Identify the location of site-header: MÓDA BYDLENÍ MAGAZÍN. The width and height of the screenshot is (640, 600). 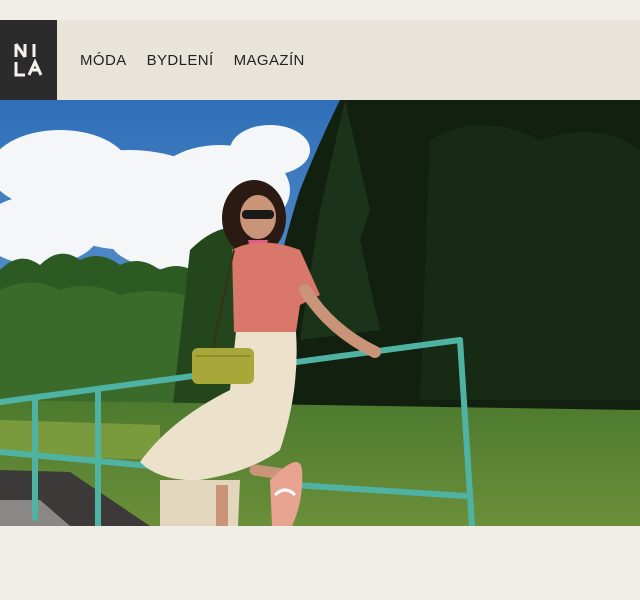
(320, 60).